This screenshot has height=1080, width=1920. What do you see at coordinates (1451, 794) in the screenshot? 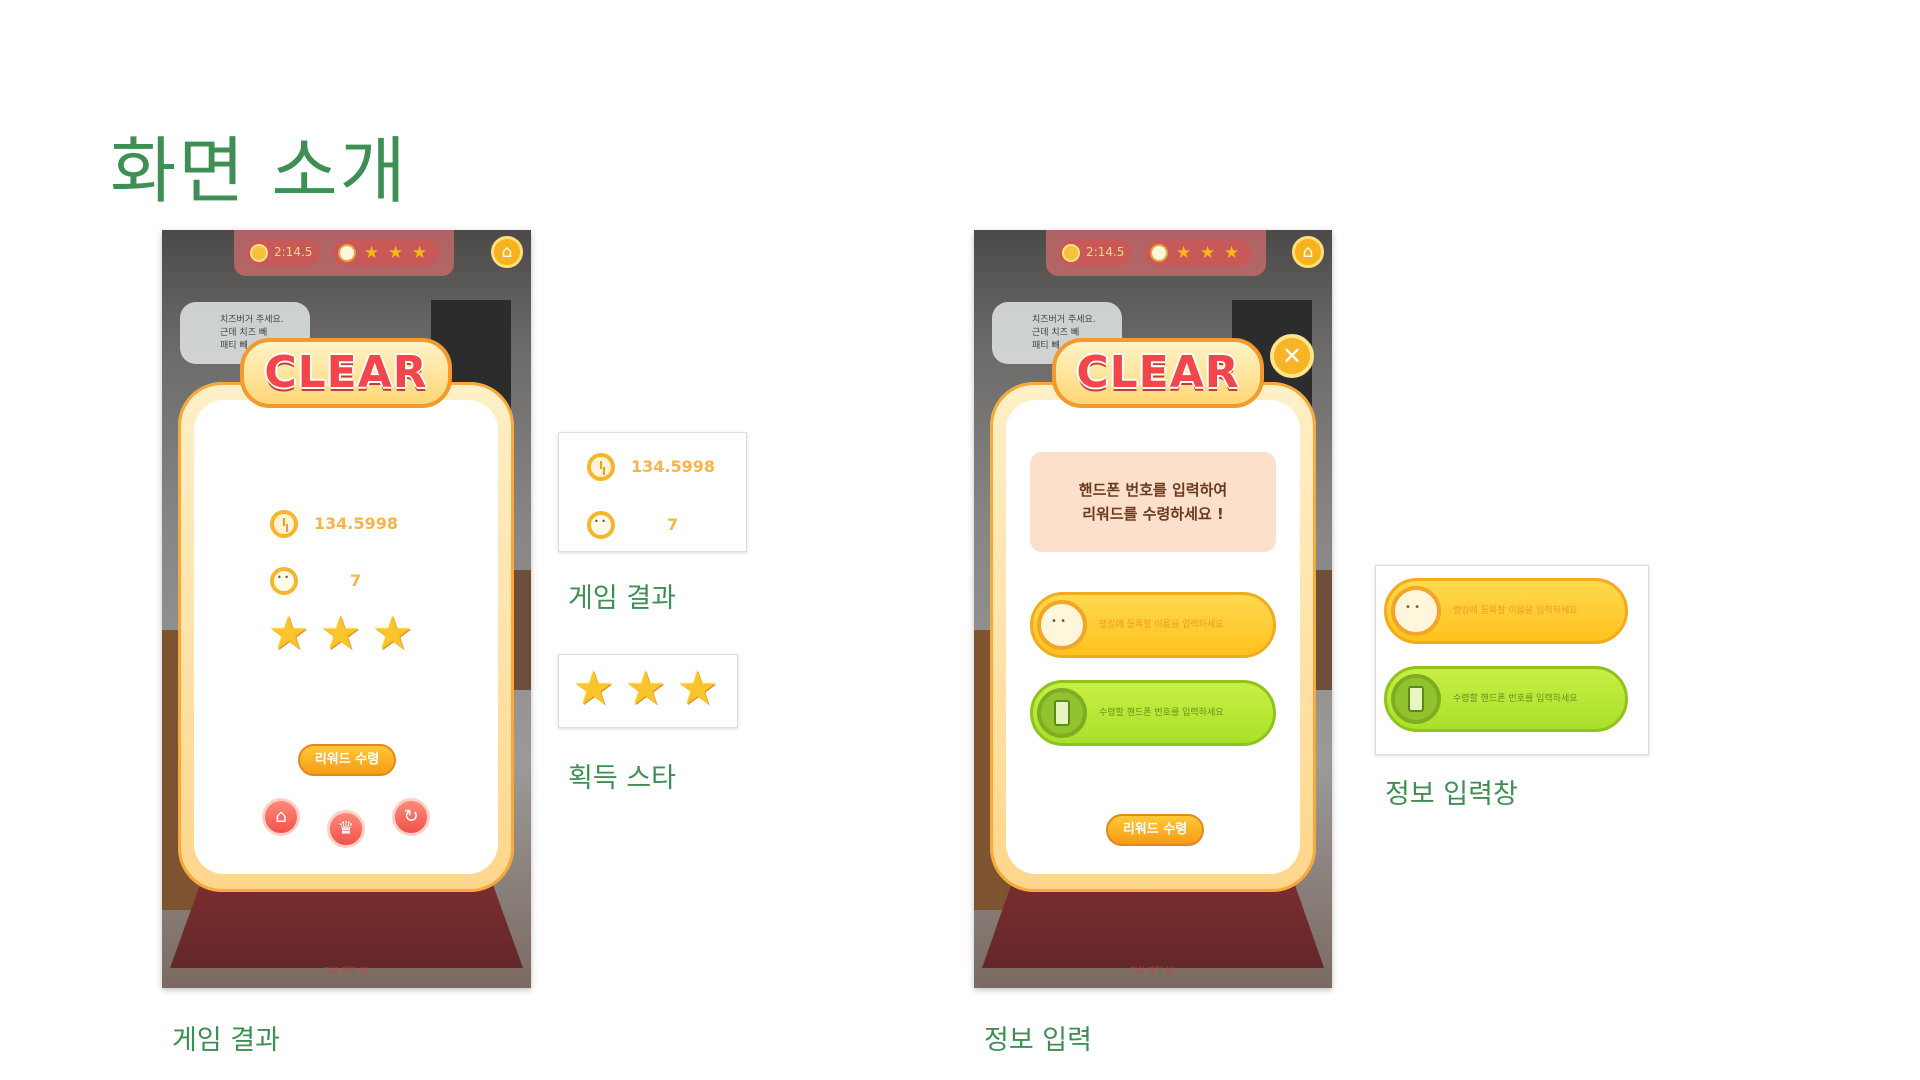
I see `input-thumb-caption: 정보 입력창` at bounding box center [1451, 794].